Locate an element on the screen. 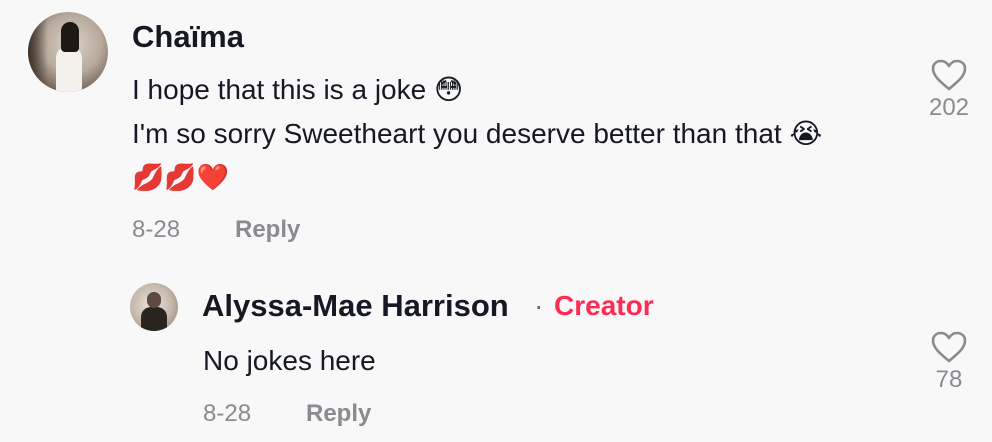  avatar-figure-body is located at coordinates (69, 69).